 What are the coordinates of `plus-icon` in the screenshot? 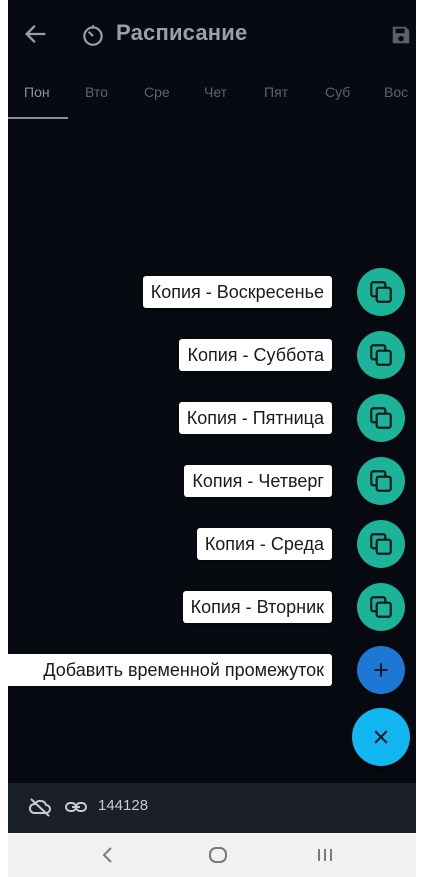 It's located at (381, 670).